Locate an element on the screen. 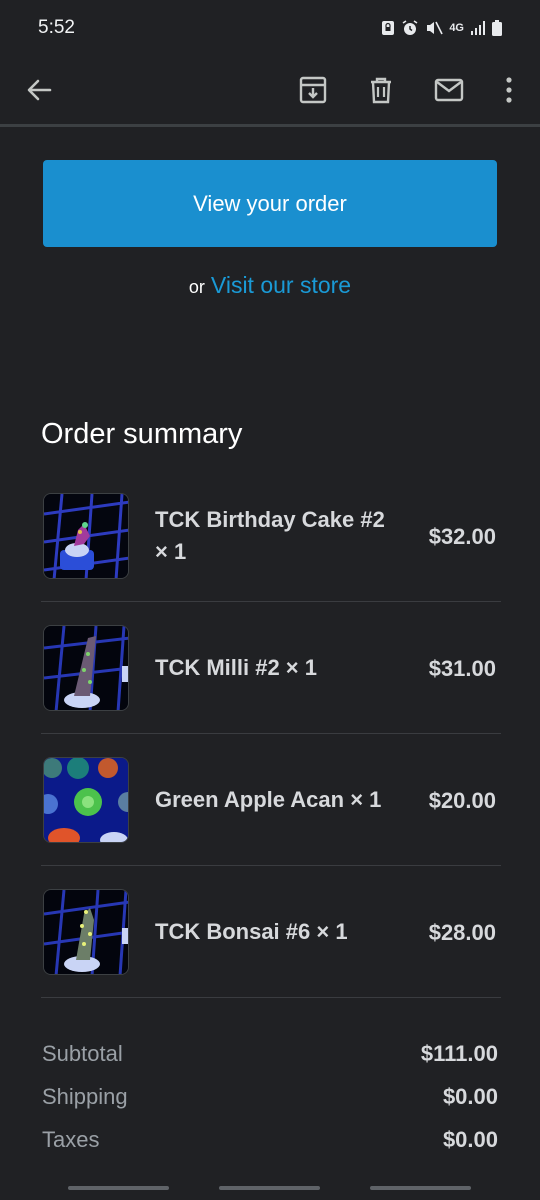 This screenshot has height=1200, width=540. nav-gesture-left is located at coordinates (118, 1188).